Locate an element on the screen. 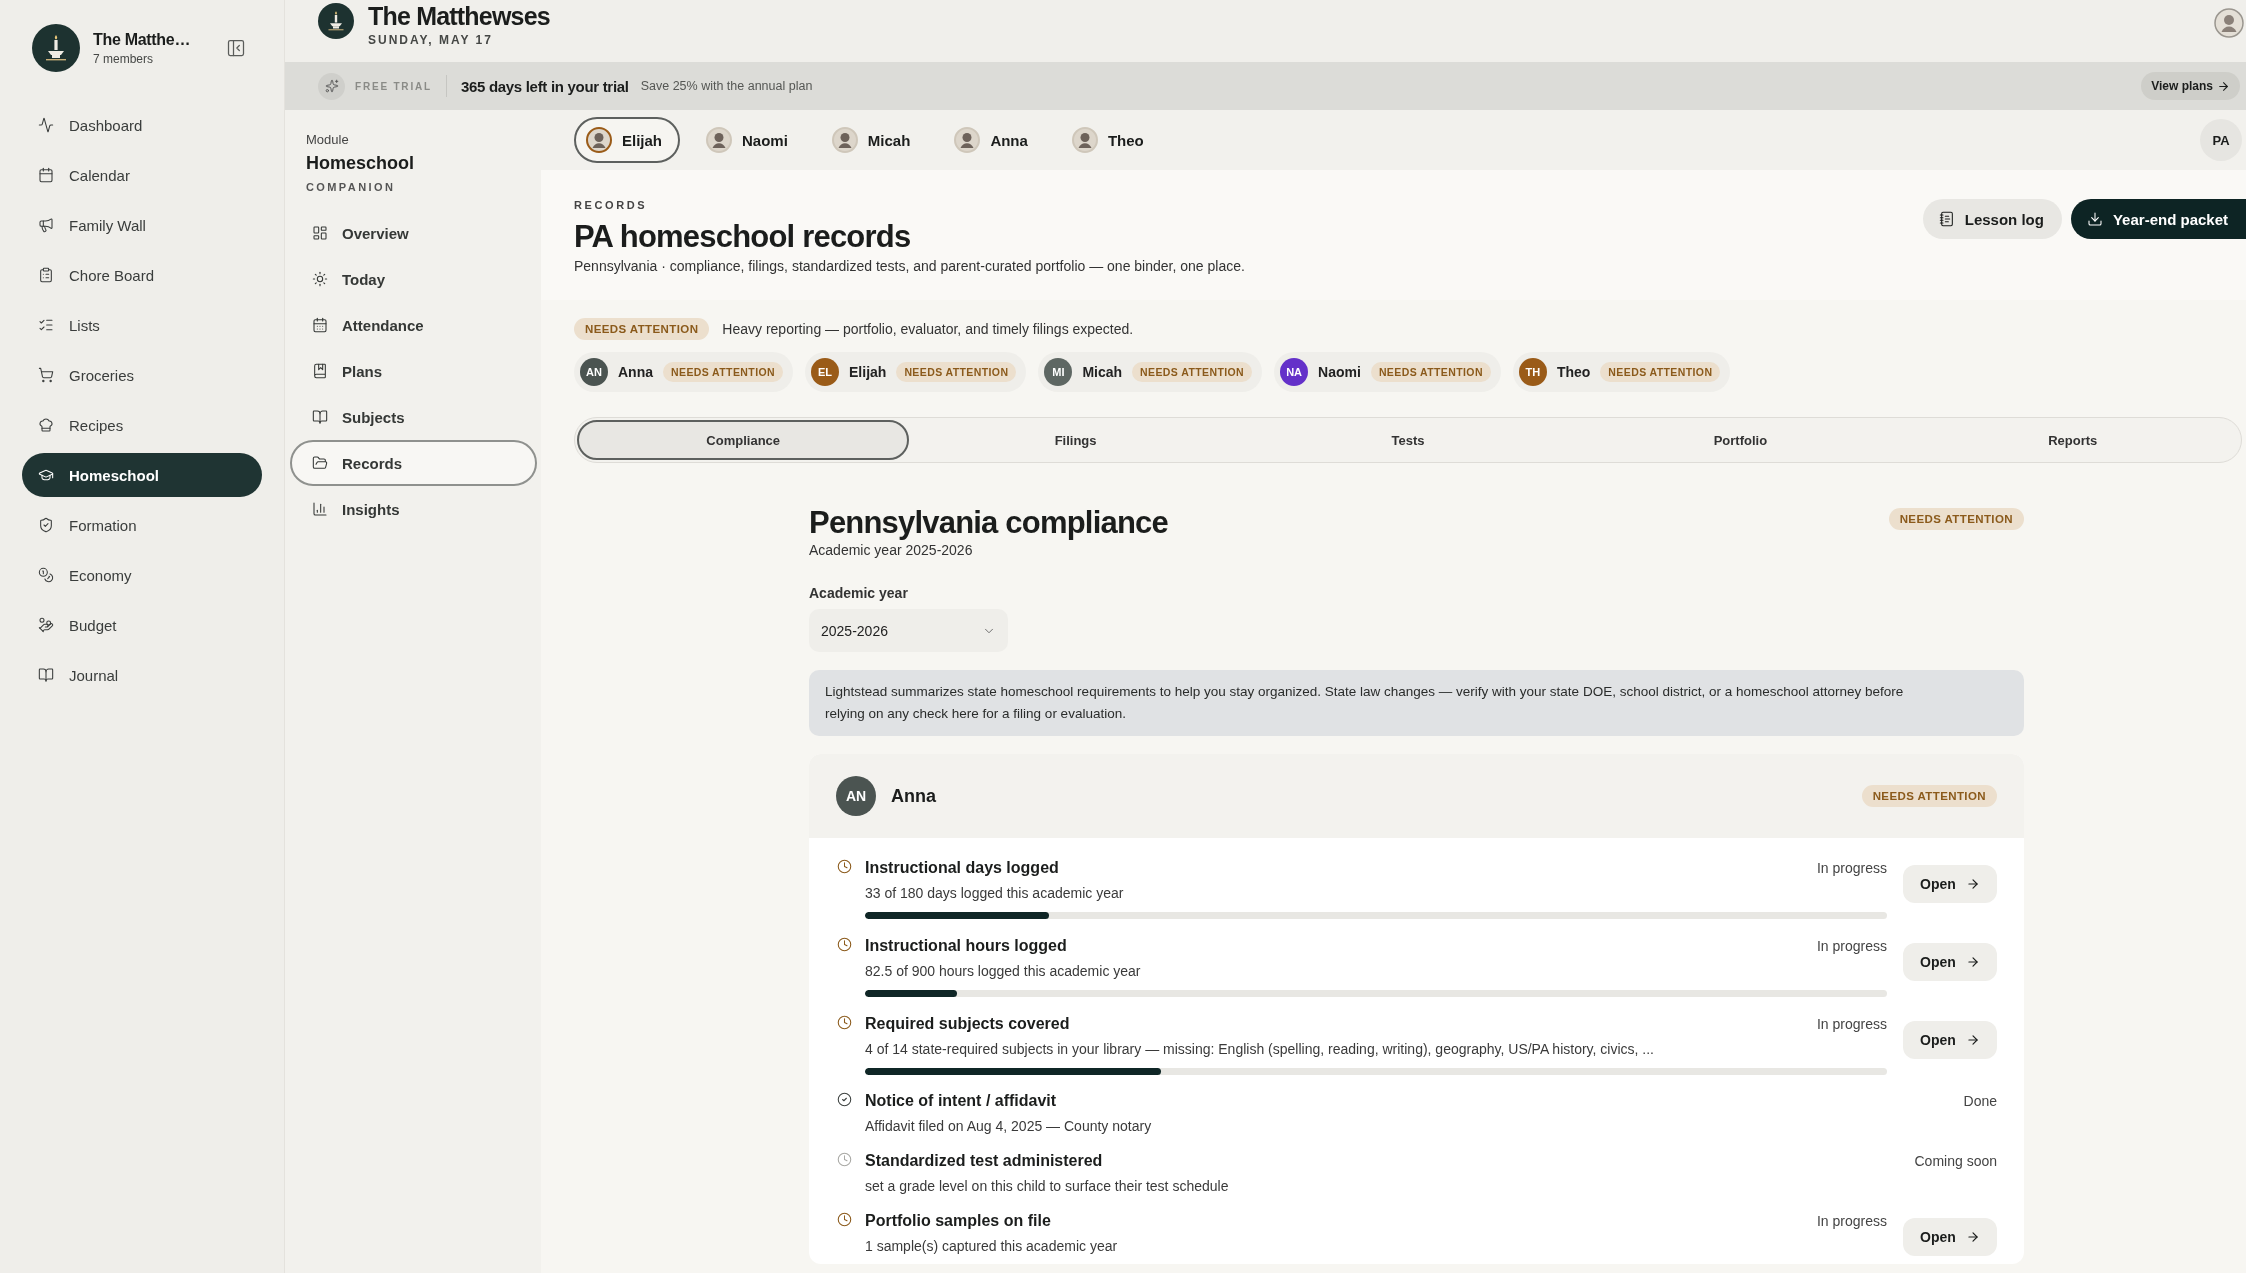 Image resolution: width=2246 pixels, height=1273 pixels. child-chip: MI Micah NEEDS ATTENTION is located at coordinates (1150, 372).